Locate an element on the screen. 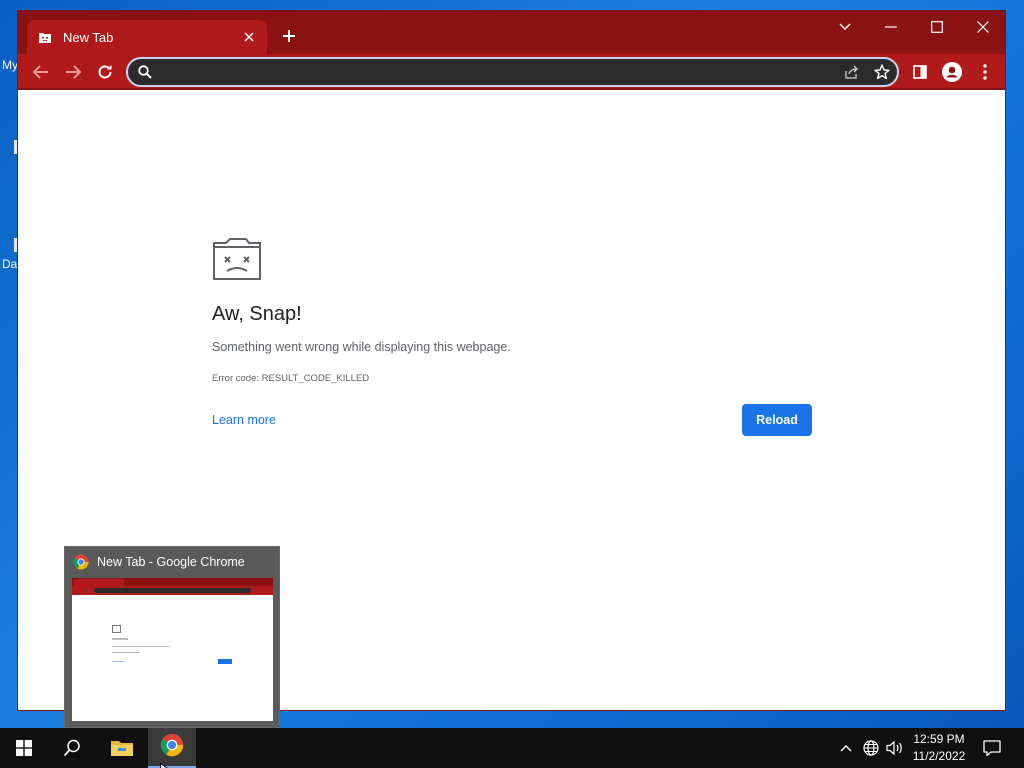  volume-icon is located at coordinates (895, 748).